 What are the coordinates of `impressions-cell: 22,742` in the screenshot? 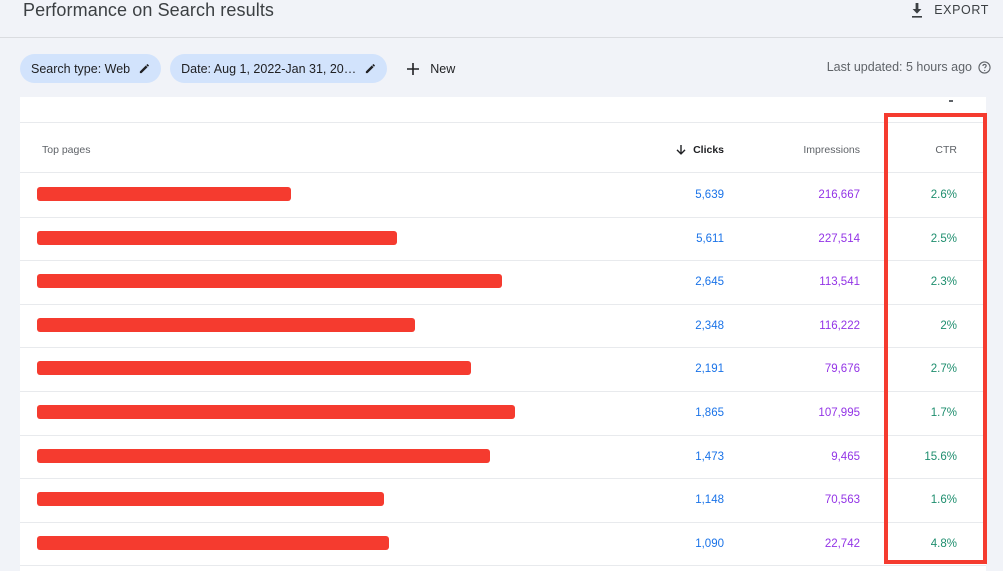 It's located at (842, 543).